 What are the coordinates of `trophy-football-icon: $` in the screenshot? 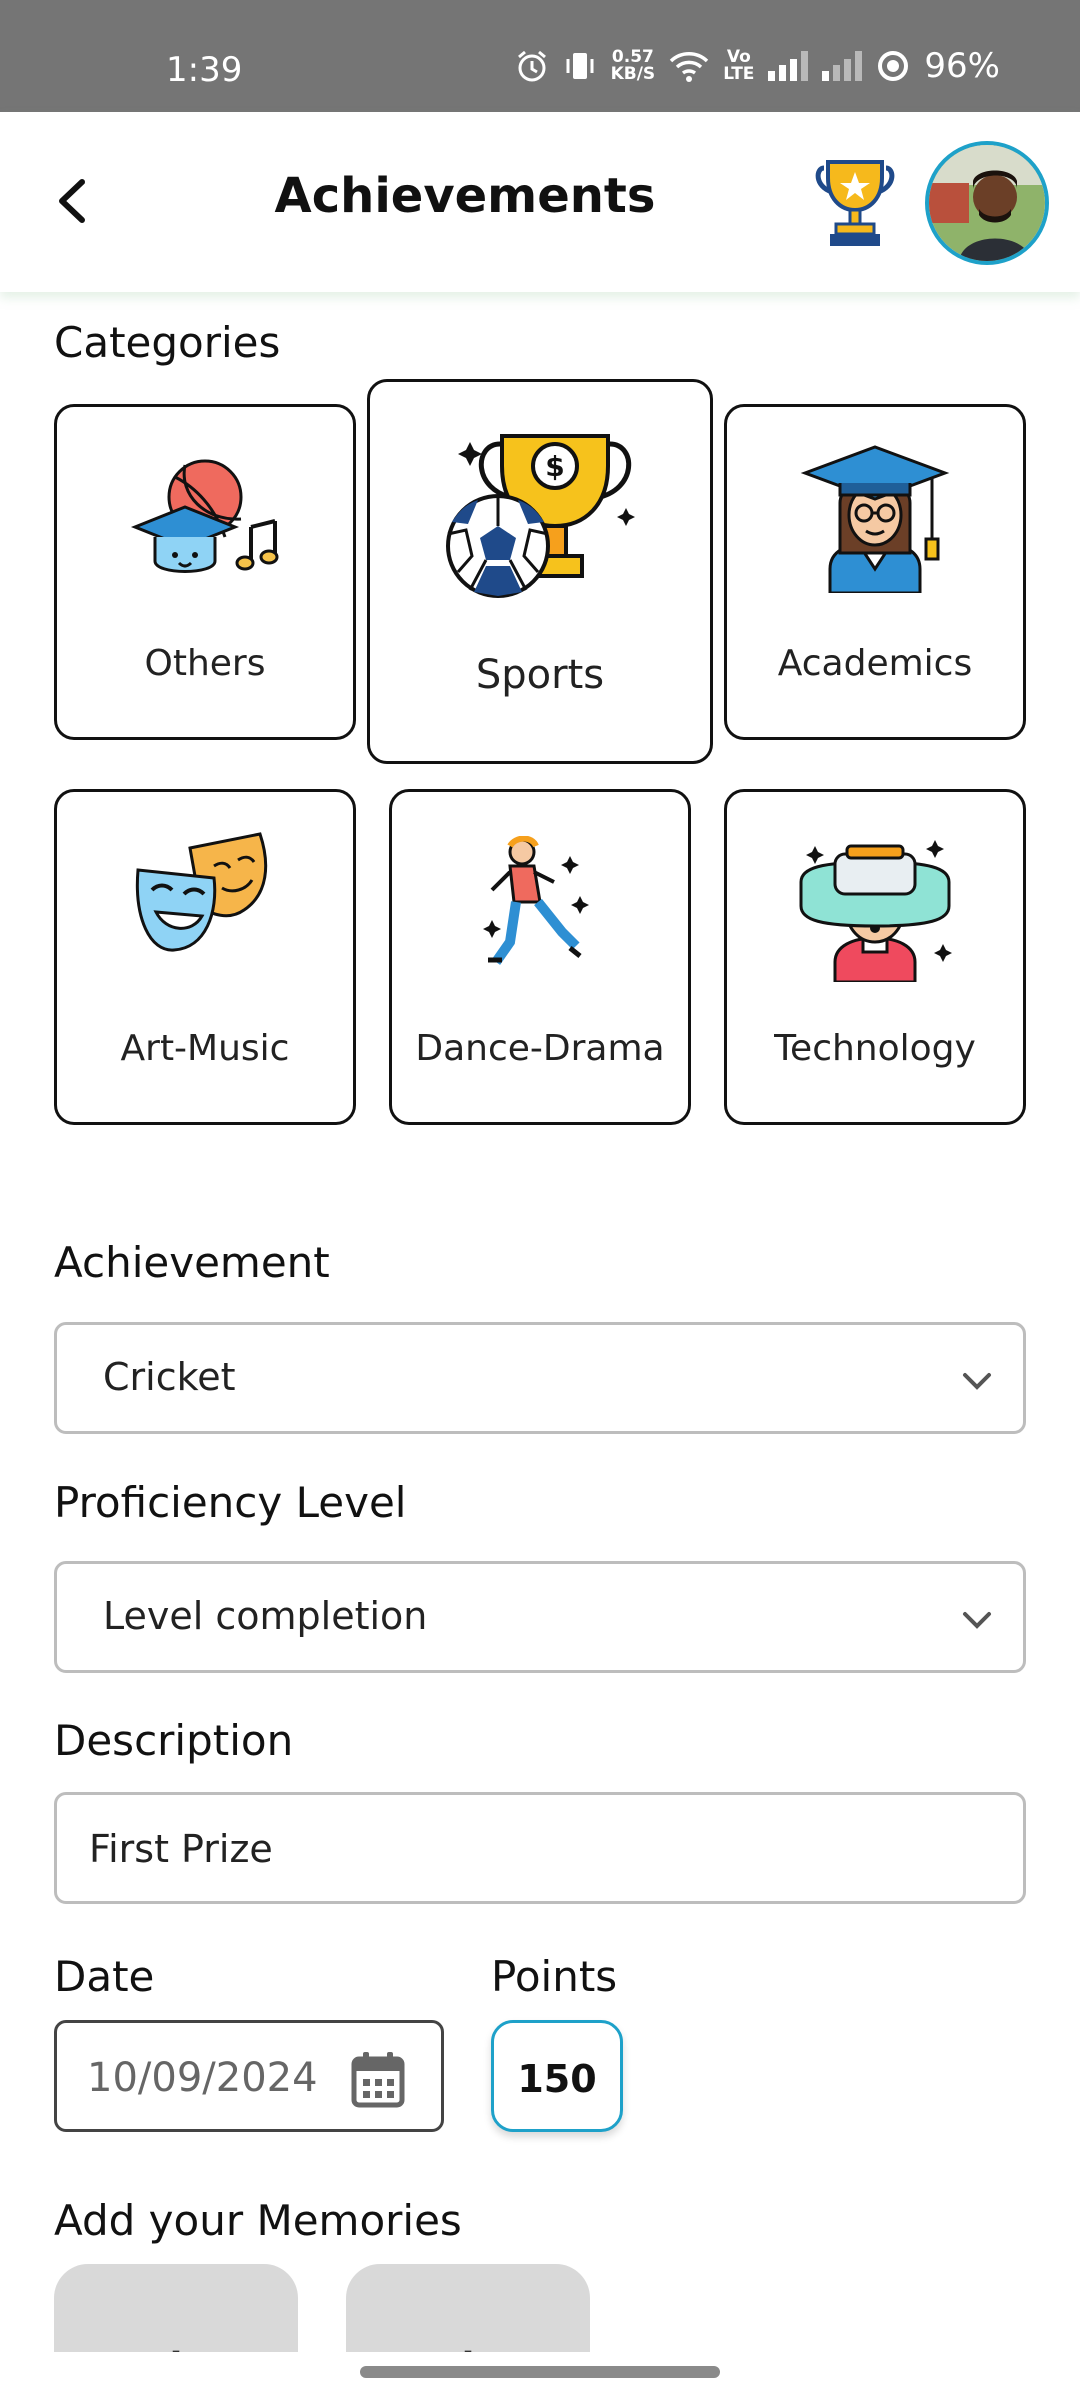 It's located at (540, 516).